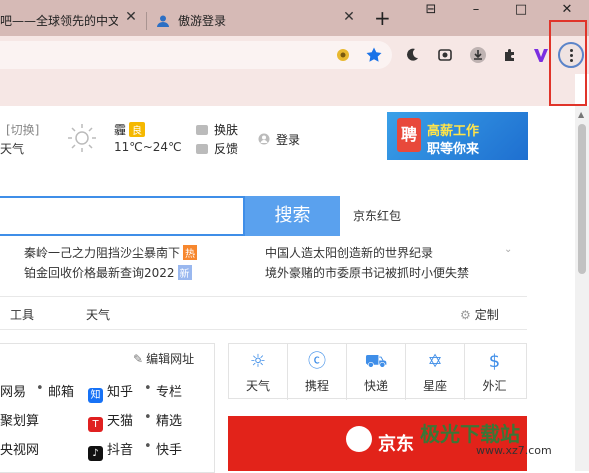 The height and width of the screenshot is (473, 589). I want to click on site-link-mail: 邮箱, so click(61, 390).